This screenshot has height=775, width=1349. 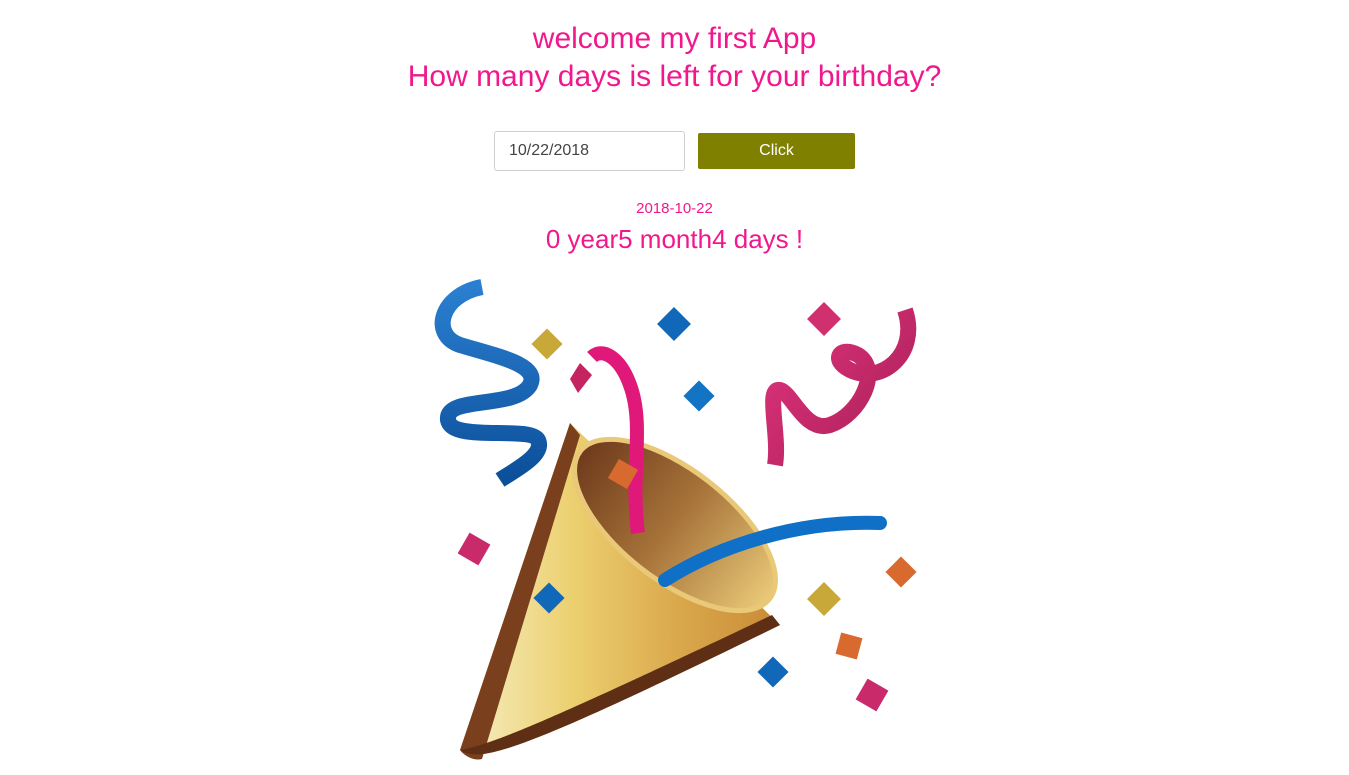 What do you see at coordinates (674, 38) in the screenshot?
I see `page-title: welcome my first App` at bounding box center [674, 38].